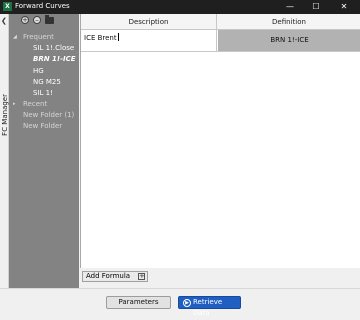 This screenshot has height=320, width=360. Describe the element at coordinates (149, 22) in the screenshot. I see `column-header-description: Description` at that location.